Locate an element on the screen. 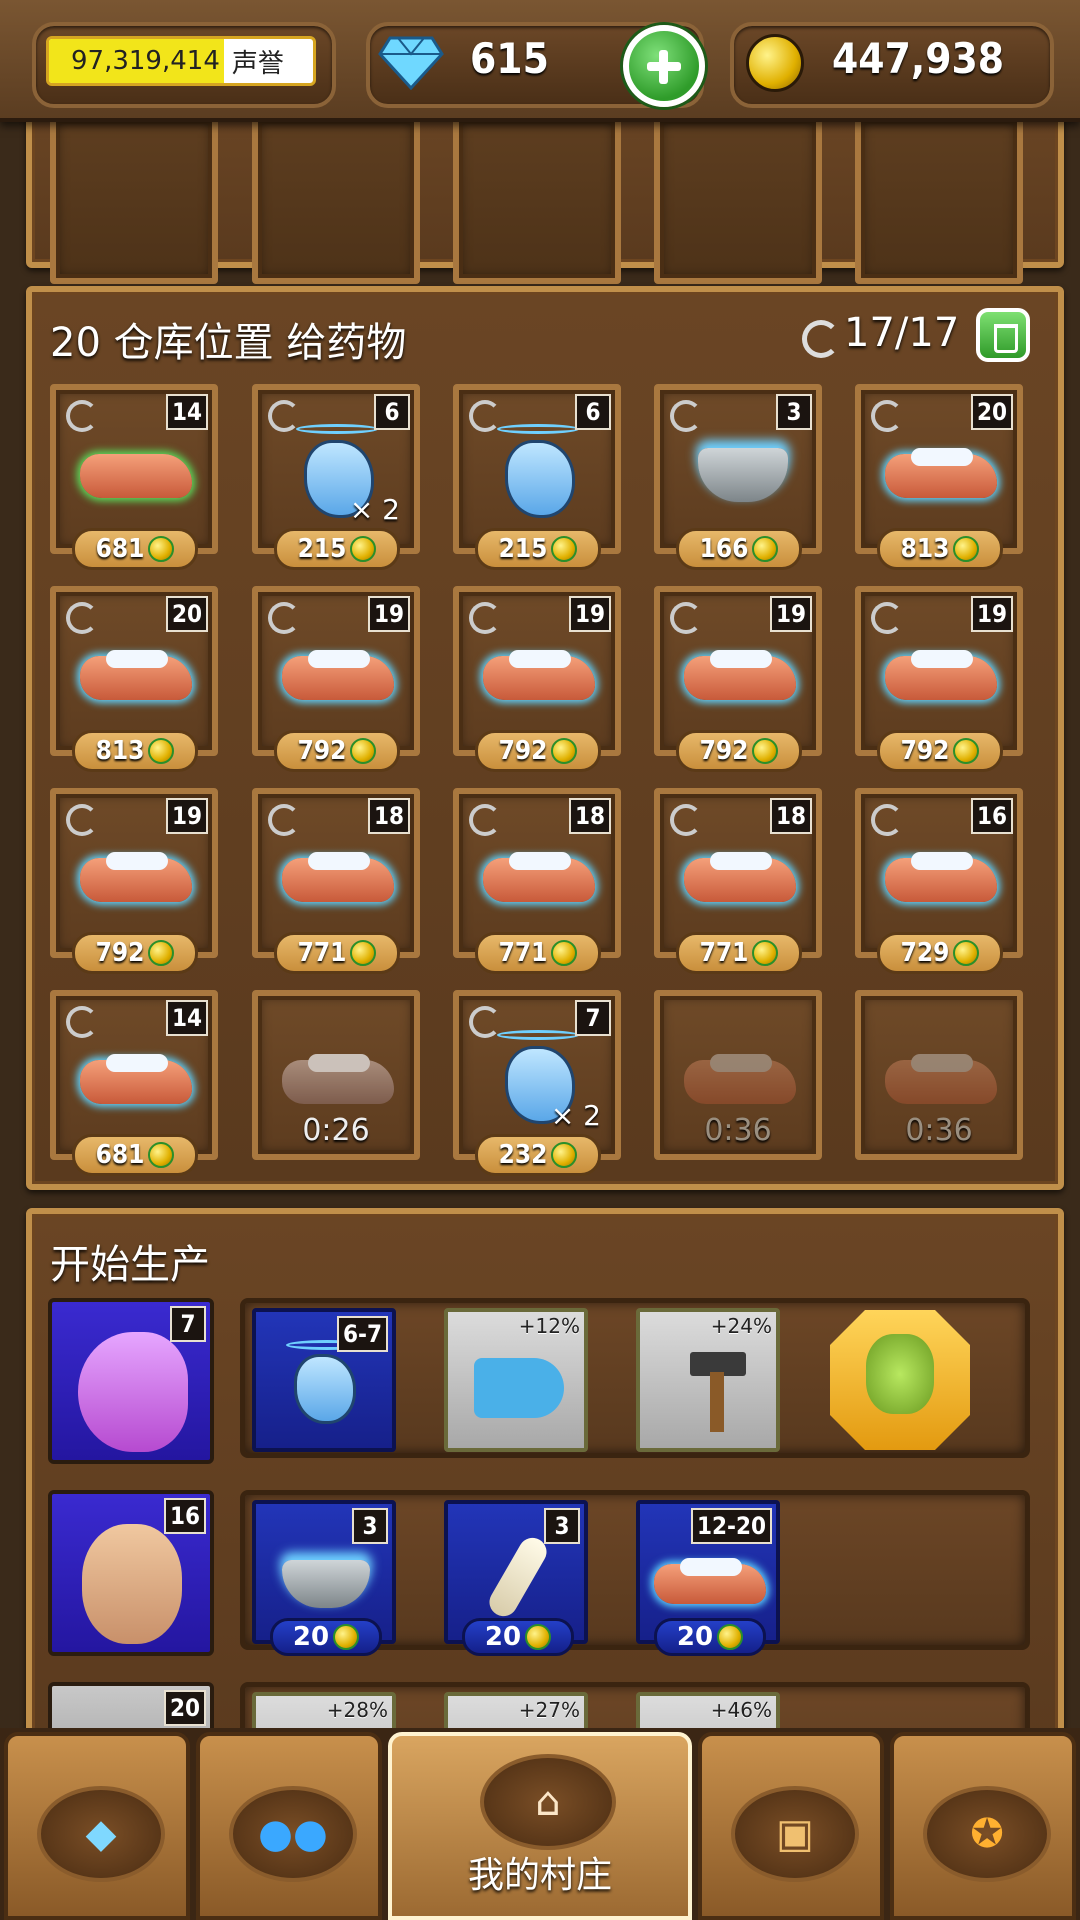  doctor-face-icon is located at coordinates (132, 1584).